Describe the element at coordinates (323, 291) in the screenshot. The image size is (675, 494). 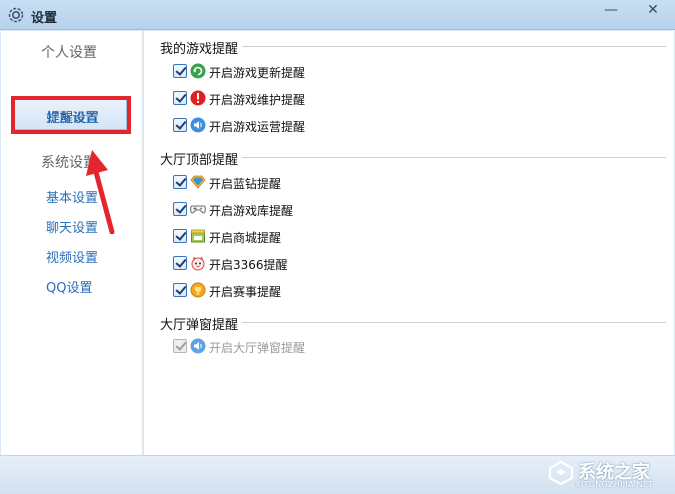
I see `option-match: 开启赛事提醒` at that location.